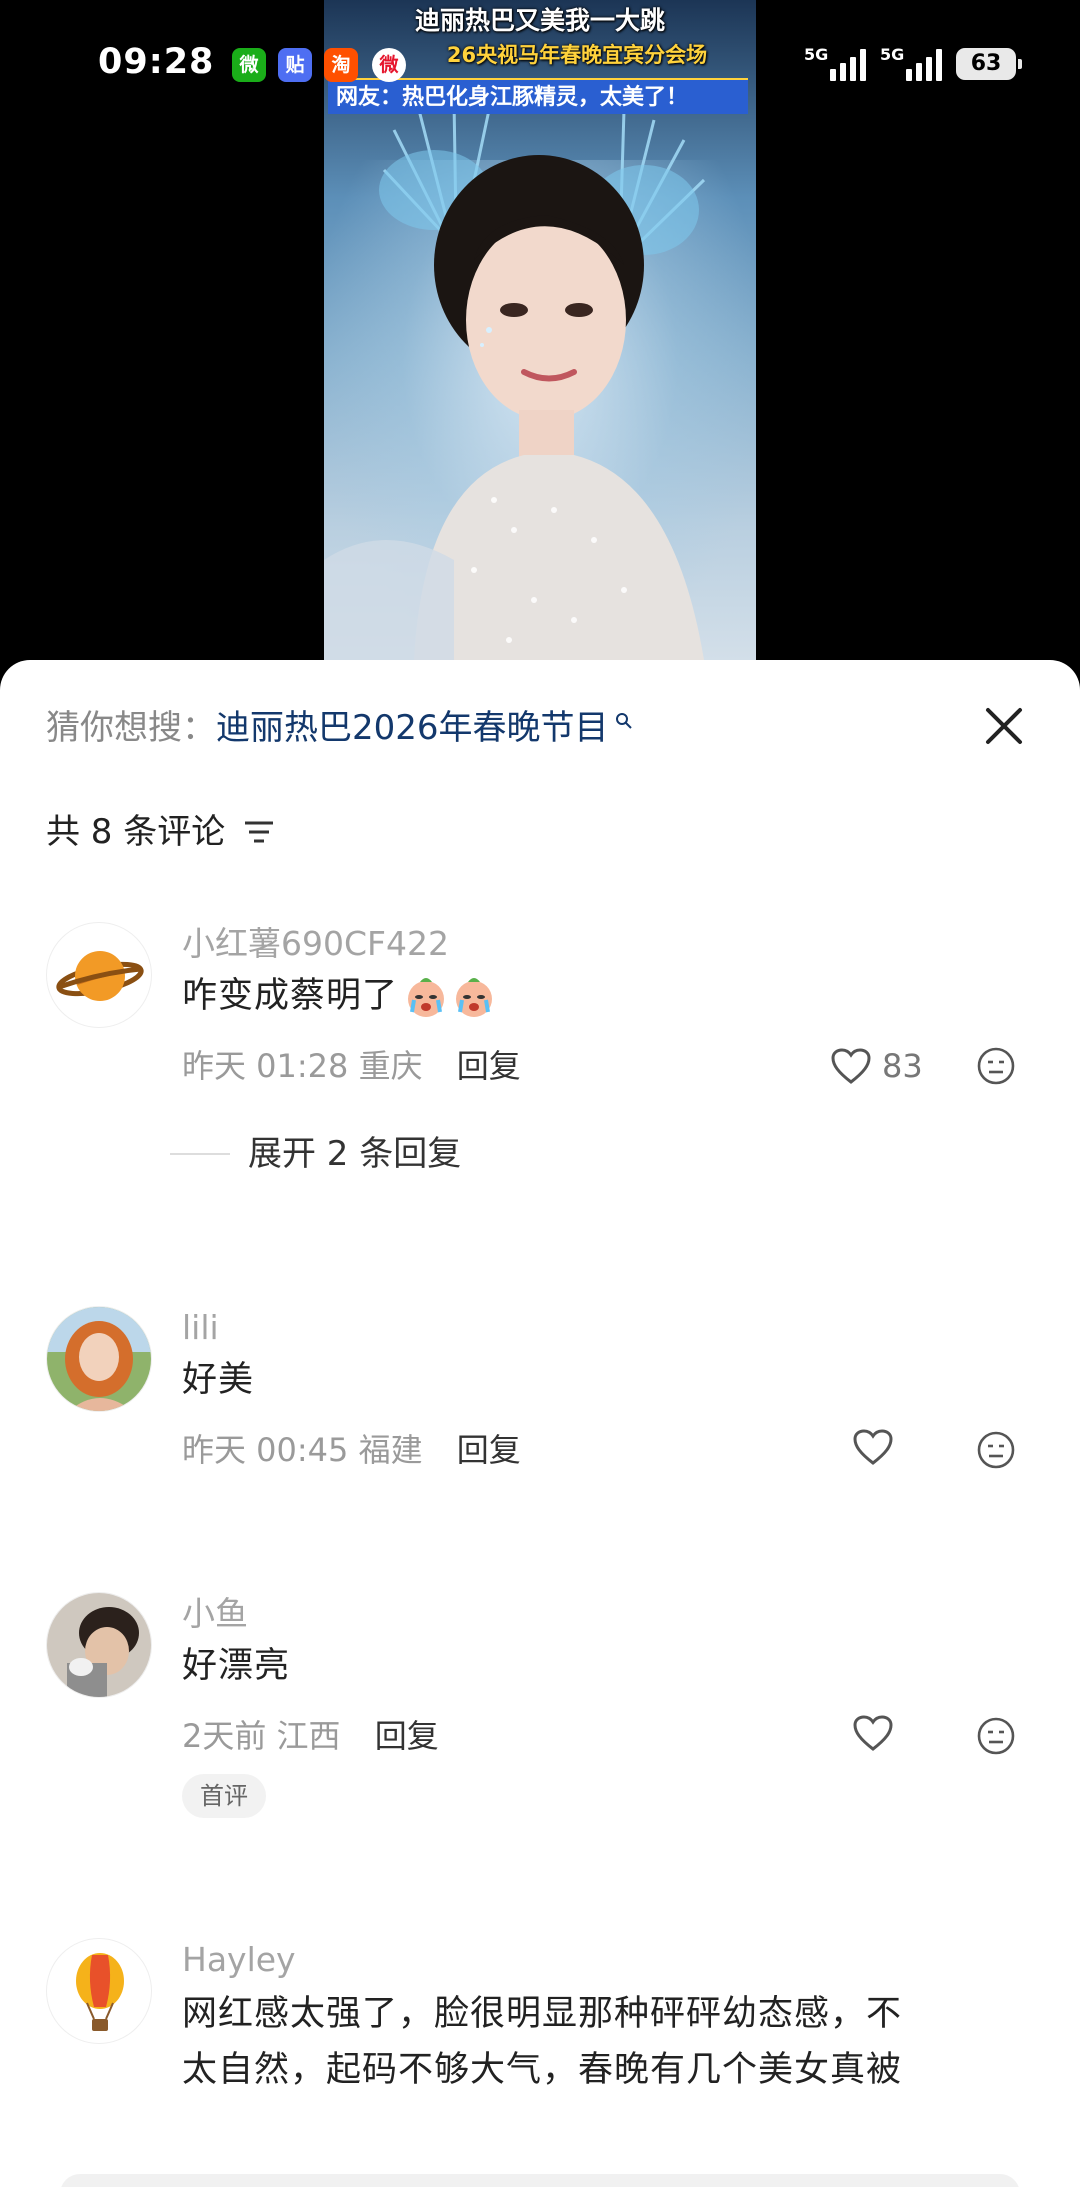 This screenshot has width=1080, height=2187. What do you see at coordinates (355, 1154) in the screenshot?
I see `expand-replies-label: 展开 2 条回复` at bounding box center [355, 1154].